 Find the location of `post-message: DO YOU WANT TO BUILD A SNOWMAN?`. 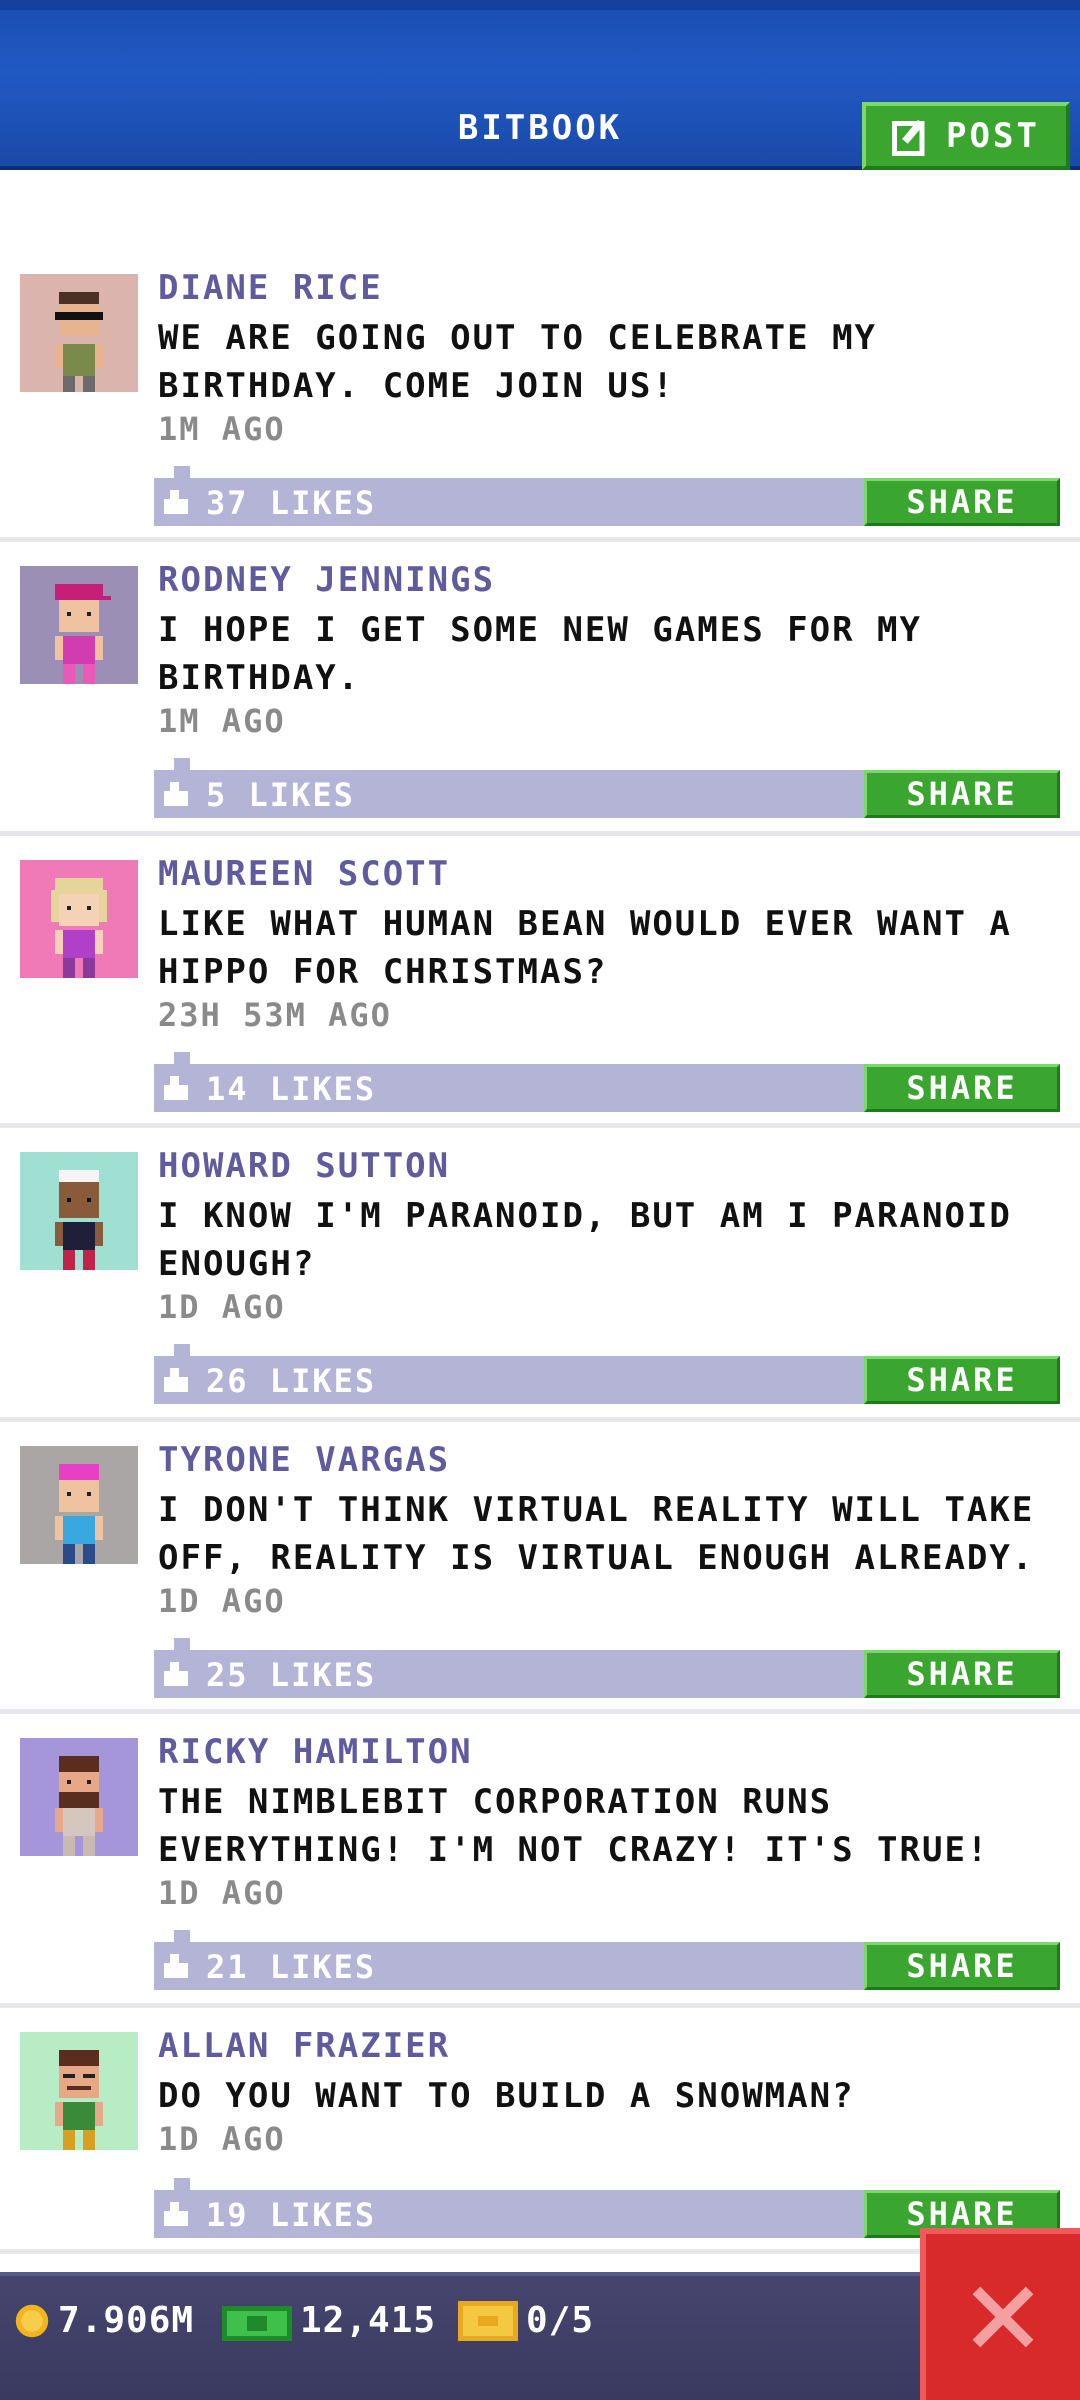

post-message: DO YOU WANT TO BUILD A SNOWMAN? is located at coordinates (506, 2096).